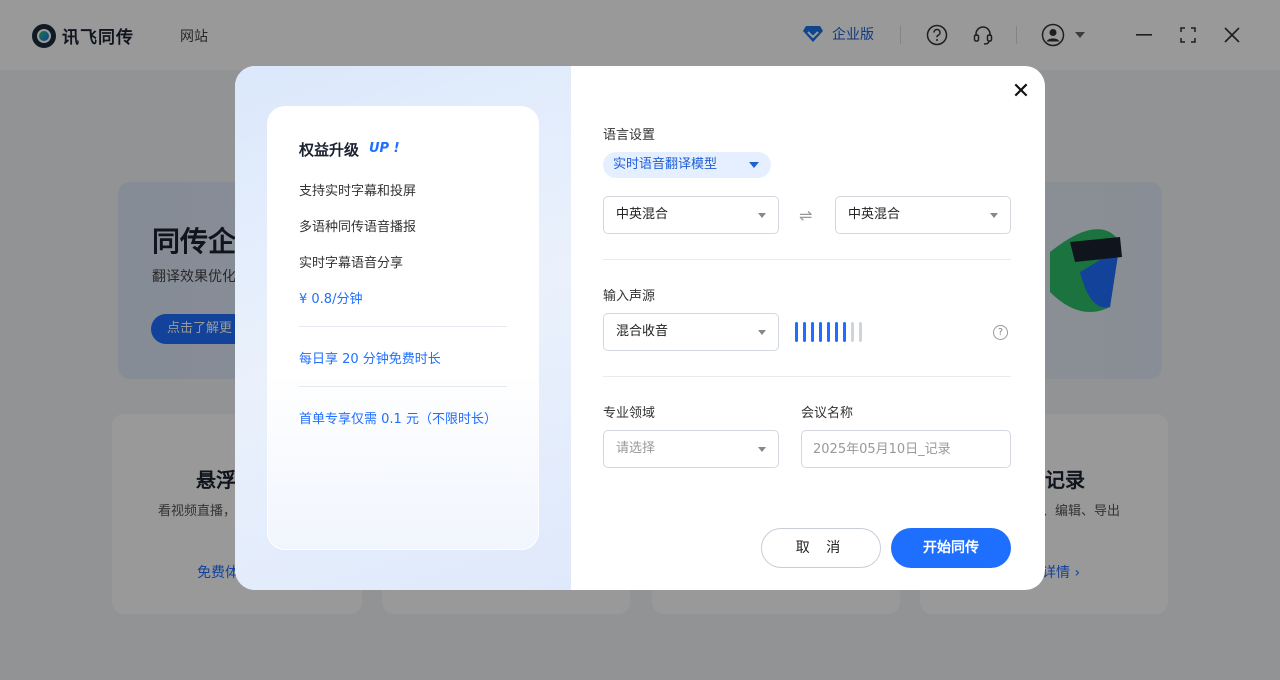 This screenshot has width=1280, height=680. I want to click on translation-model-select: 实时语音翻译模型, so click(687, 165).